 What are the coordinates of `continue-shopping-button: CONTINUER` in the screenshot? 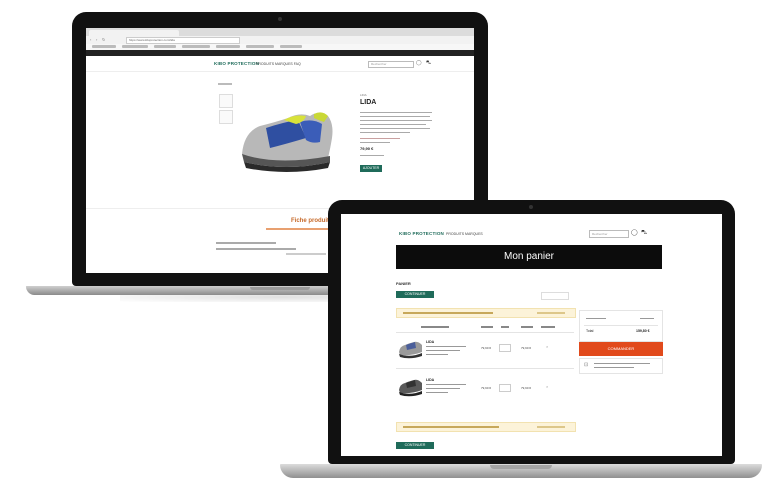 It's located at (415, 294).